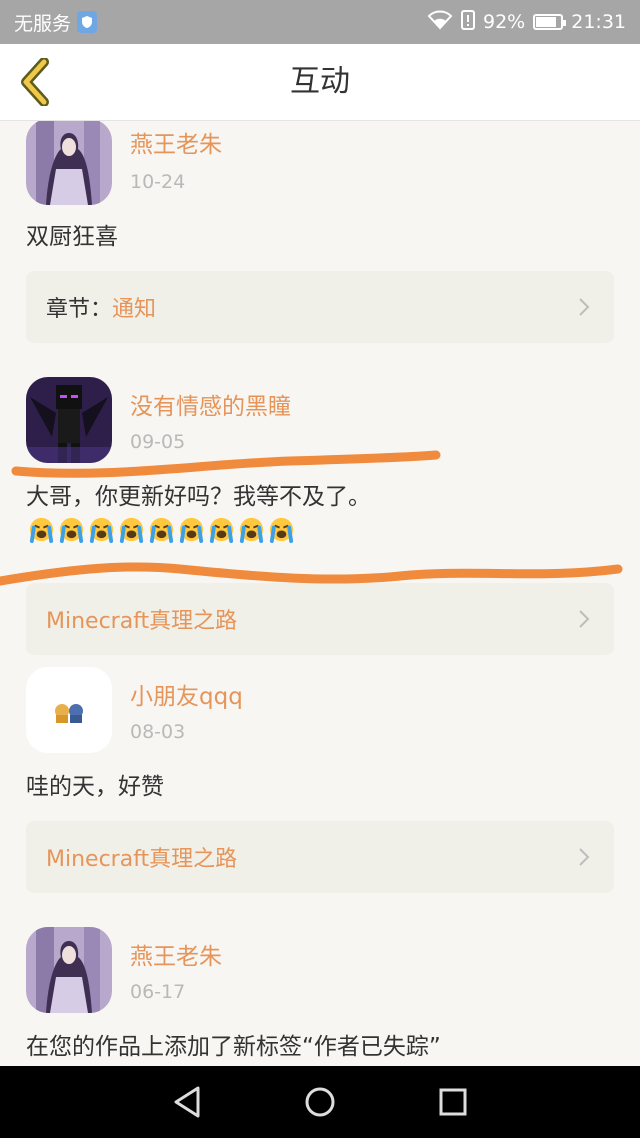 This screenshot has height=1138, width=640. What do you see at coordinates (198, 497) in the screenshot?
I see `message-body: 大哥，你更新好吗？我等不及了。` at bounding box center [198, 497].